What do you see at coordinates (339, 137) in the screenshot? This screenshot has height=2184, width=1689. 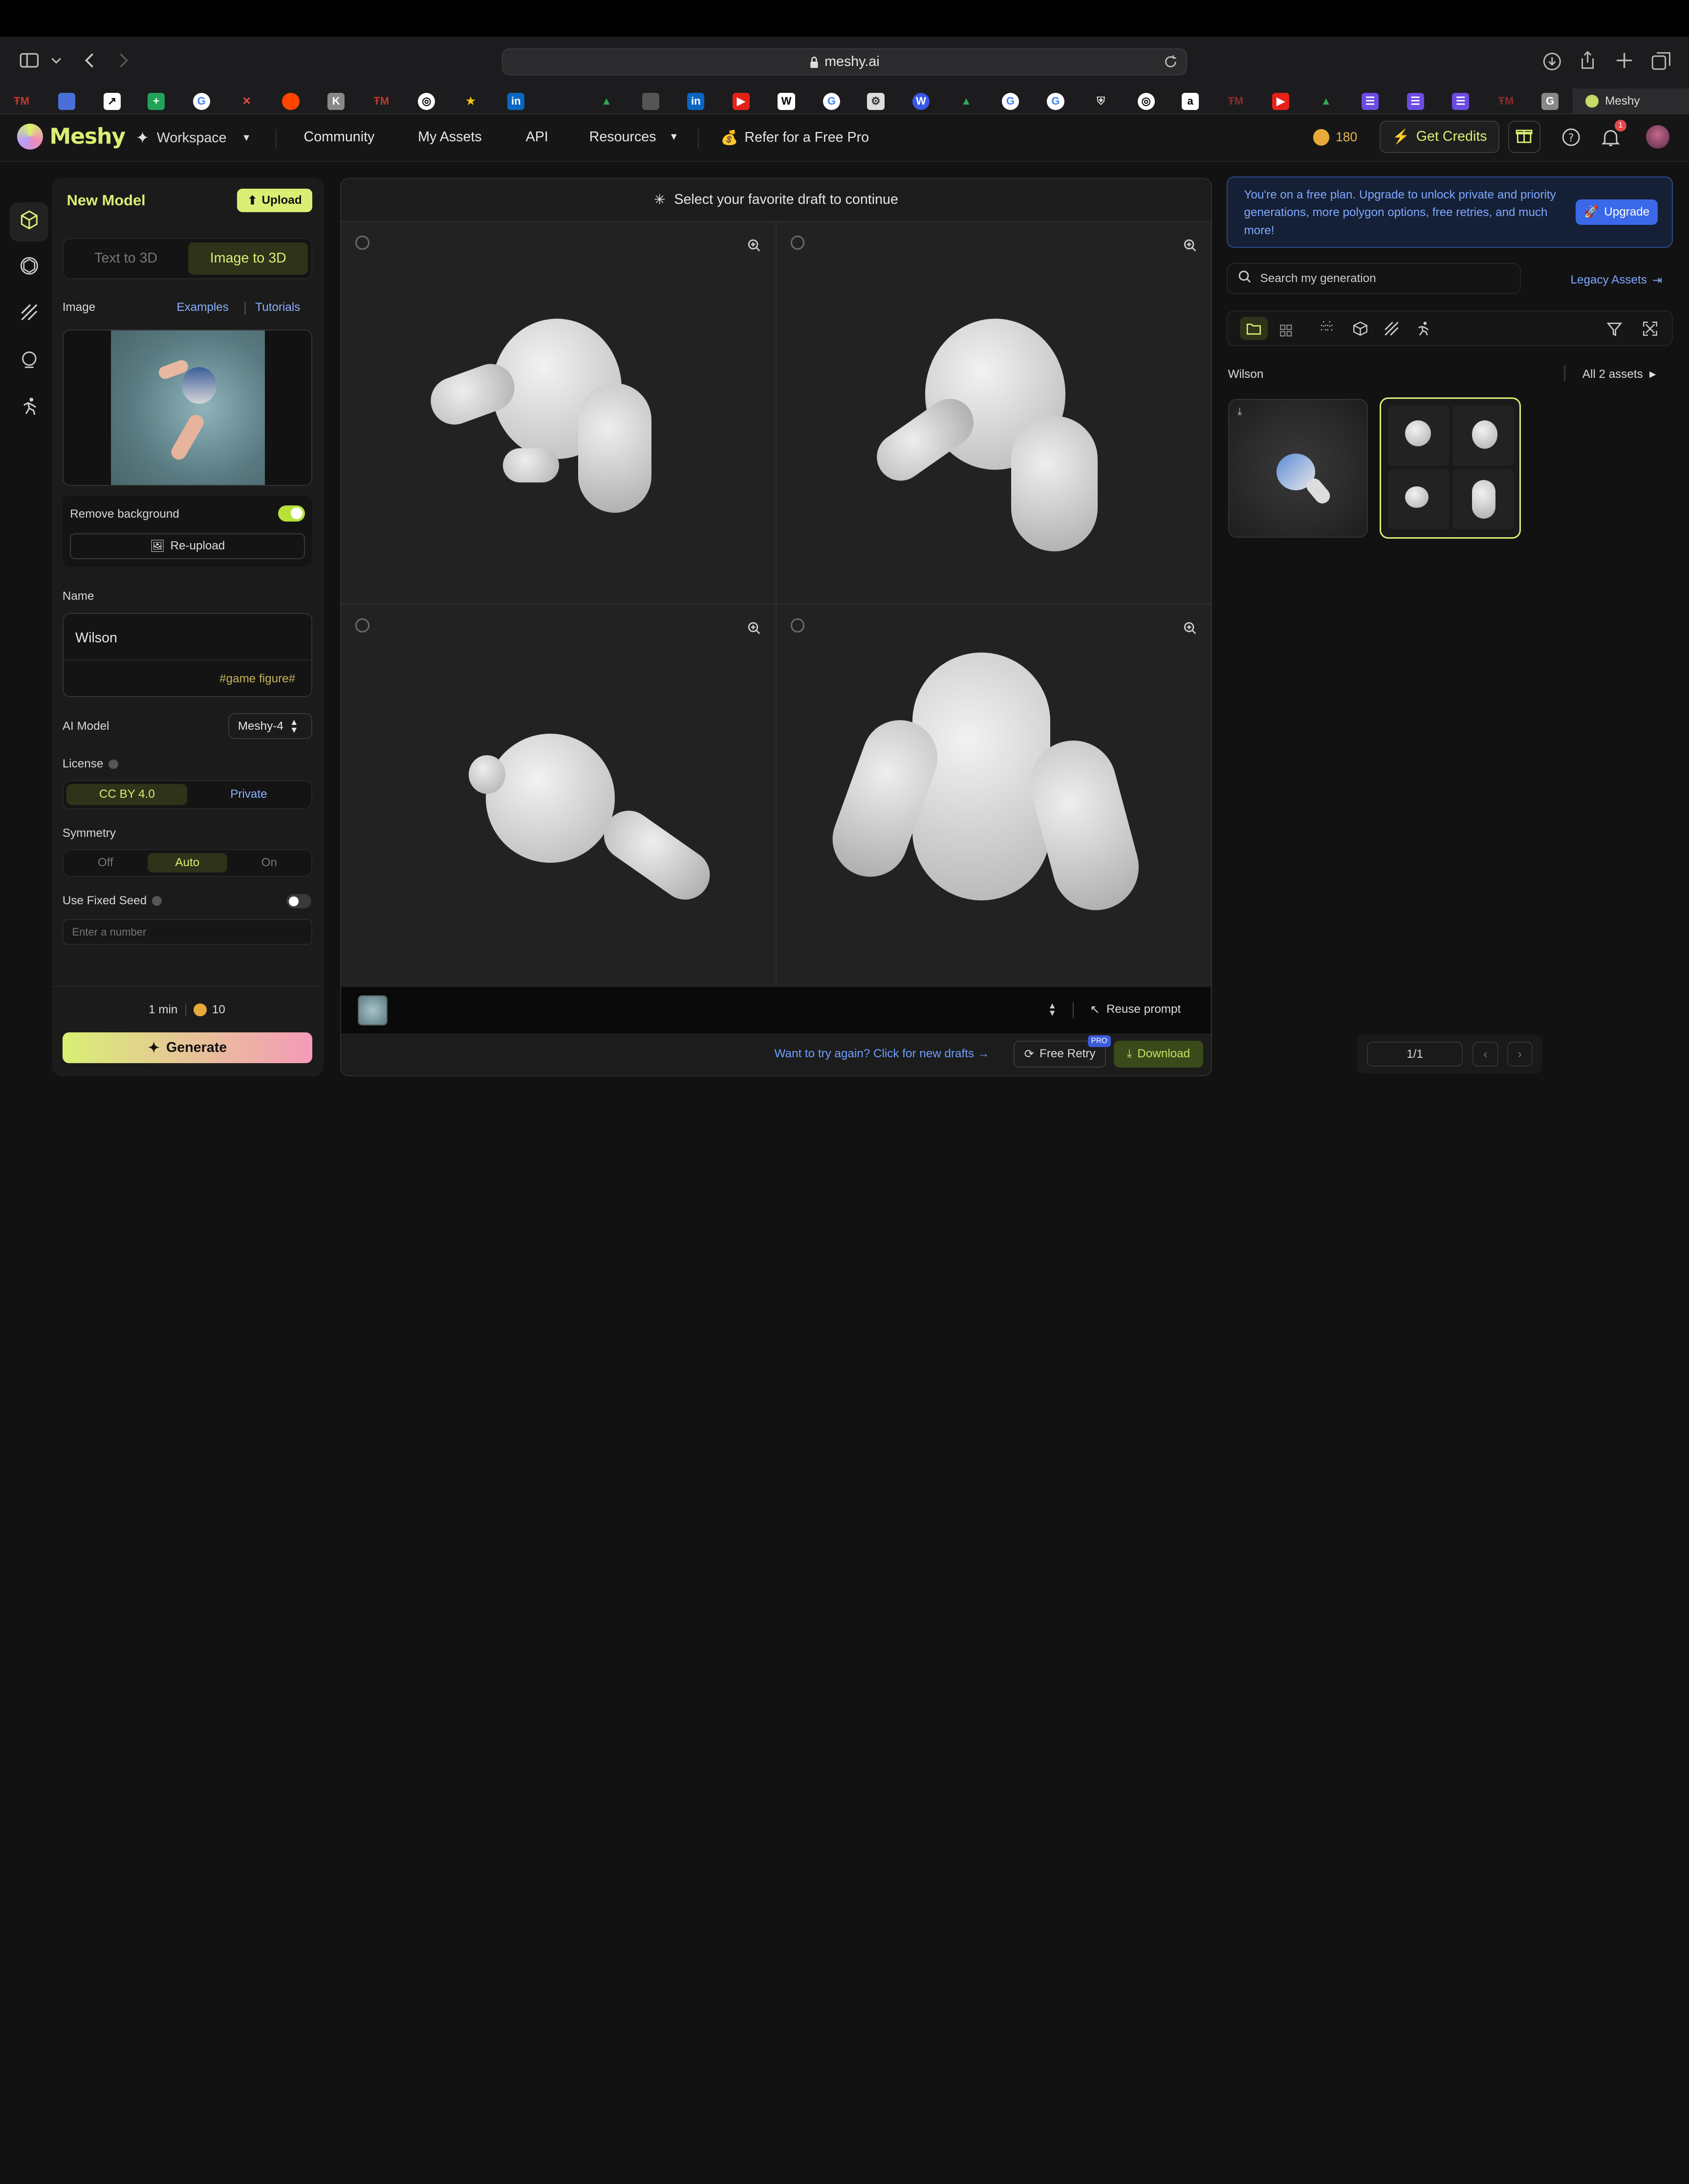 I see `nav-community: Community` at bounding box center [339, 137].